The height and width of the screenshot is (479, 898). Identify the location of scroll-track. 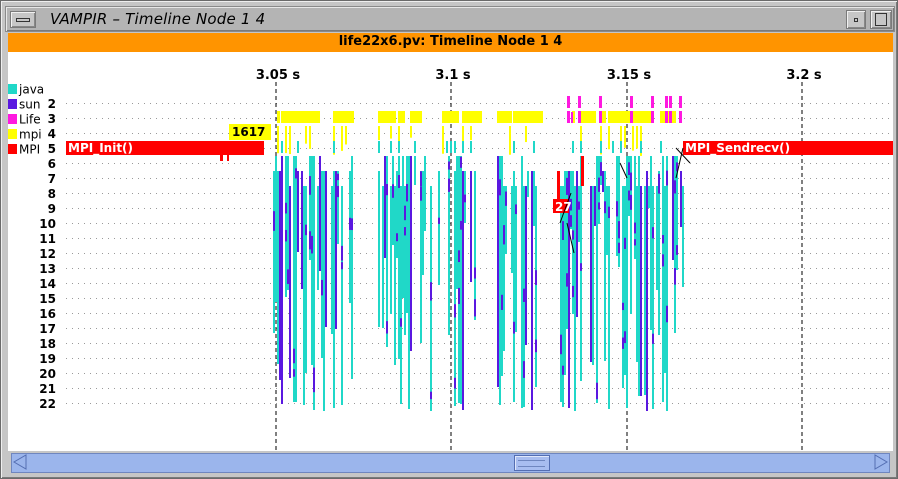
(450, 463).